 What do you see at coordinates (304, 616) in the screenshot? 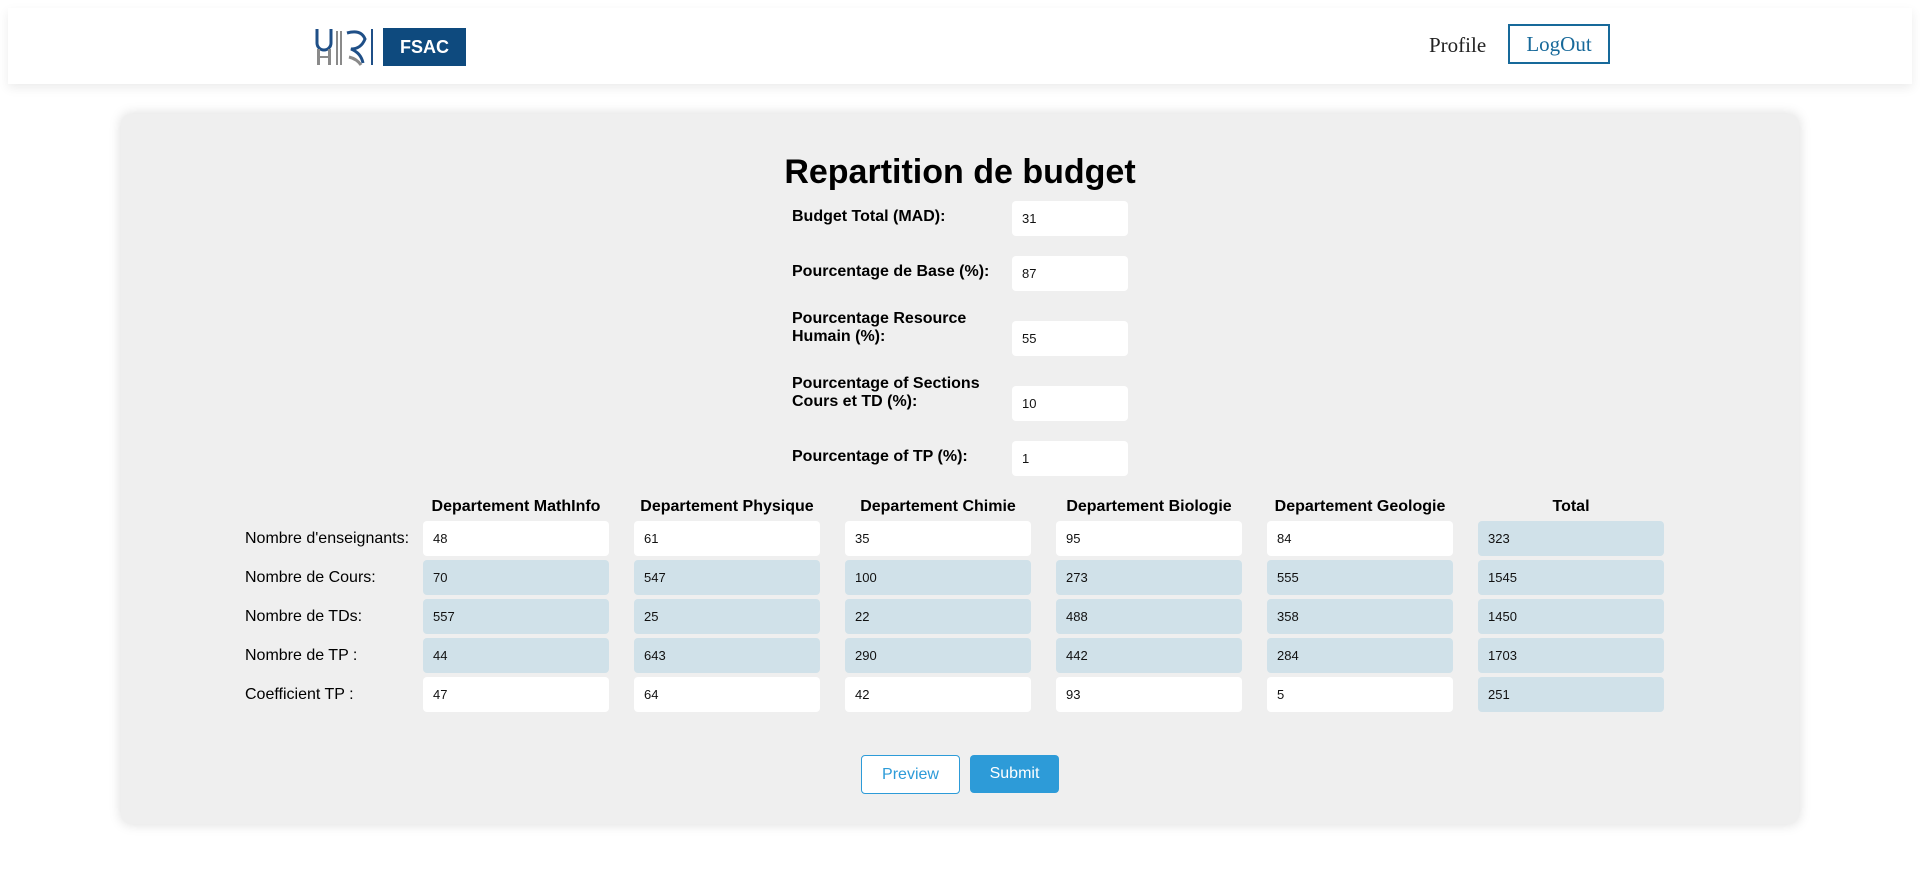
I see `row-label-tds: Nombre de TDs:` at bounding box center [304, 616].